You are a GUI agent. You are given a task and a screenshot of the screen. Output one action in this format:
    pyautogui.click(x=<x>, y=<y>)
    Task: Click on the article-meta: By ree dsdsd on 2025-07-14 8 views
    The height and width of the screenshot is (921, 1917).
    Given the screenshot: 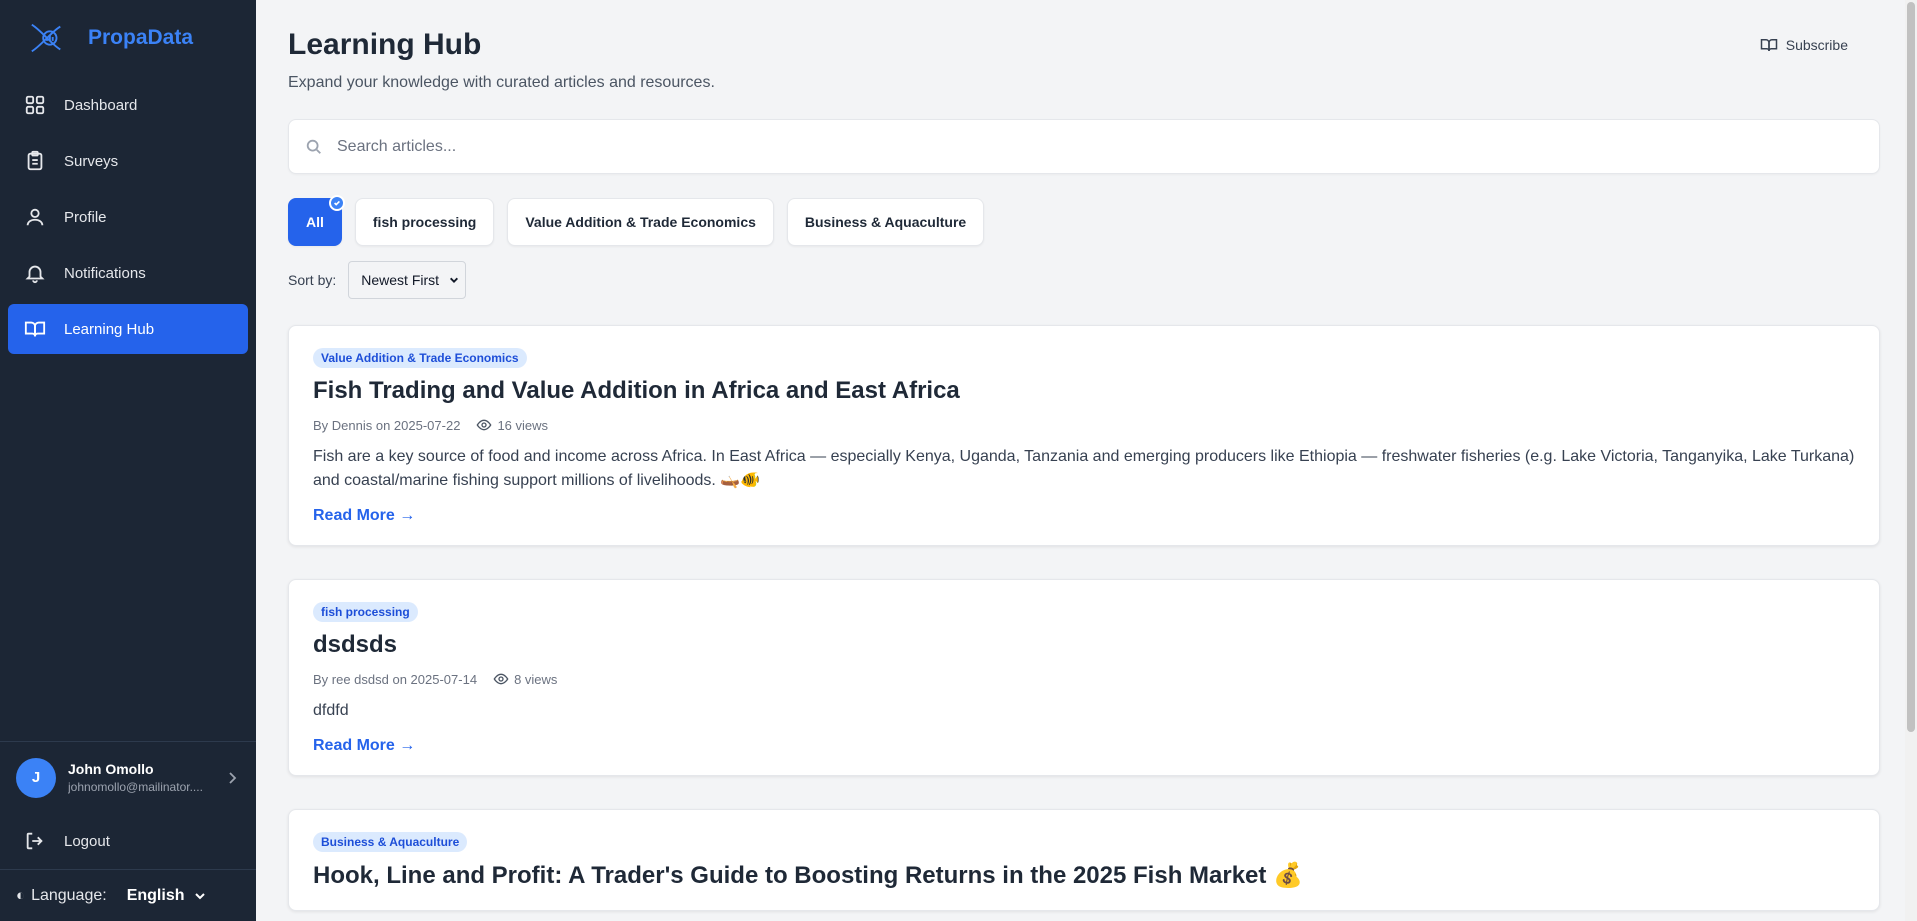 What is the action you would take?
    pyautogui.click(x=1084, y=679)
    